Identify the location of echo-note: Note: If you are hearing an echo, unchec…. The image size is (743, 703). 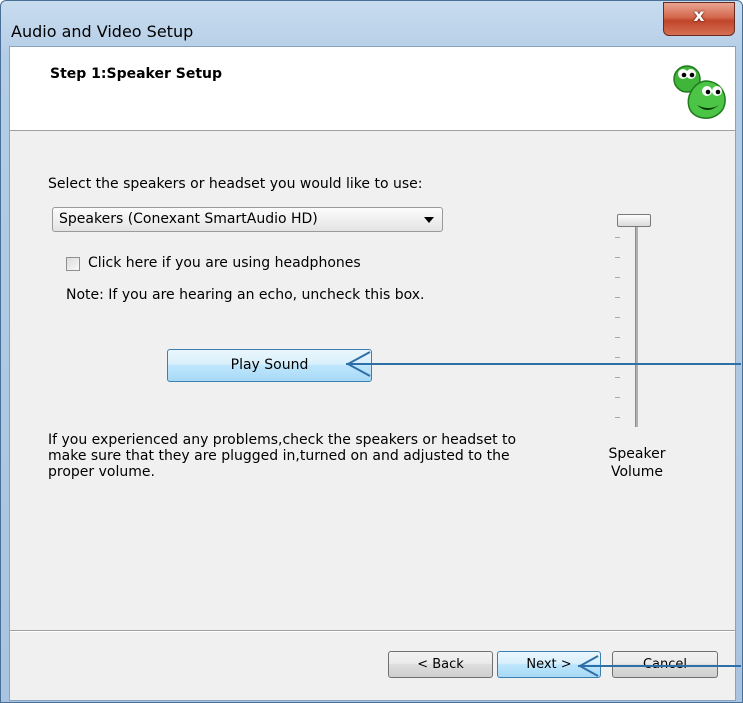
(245, 295).